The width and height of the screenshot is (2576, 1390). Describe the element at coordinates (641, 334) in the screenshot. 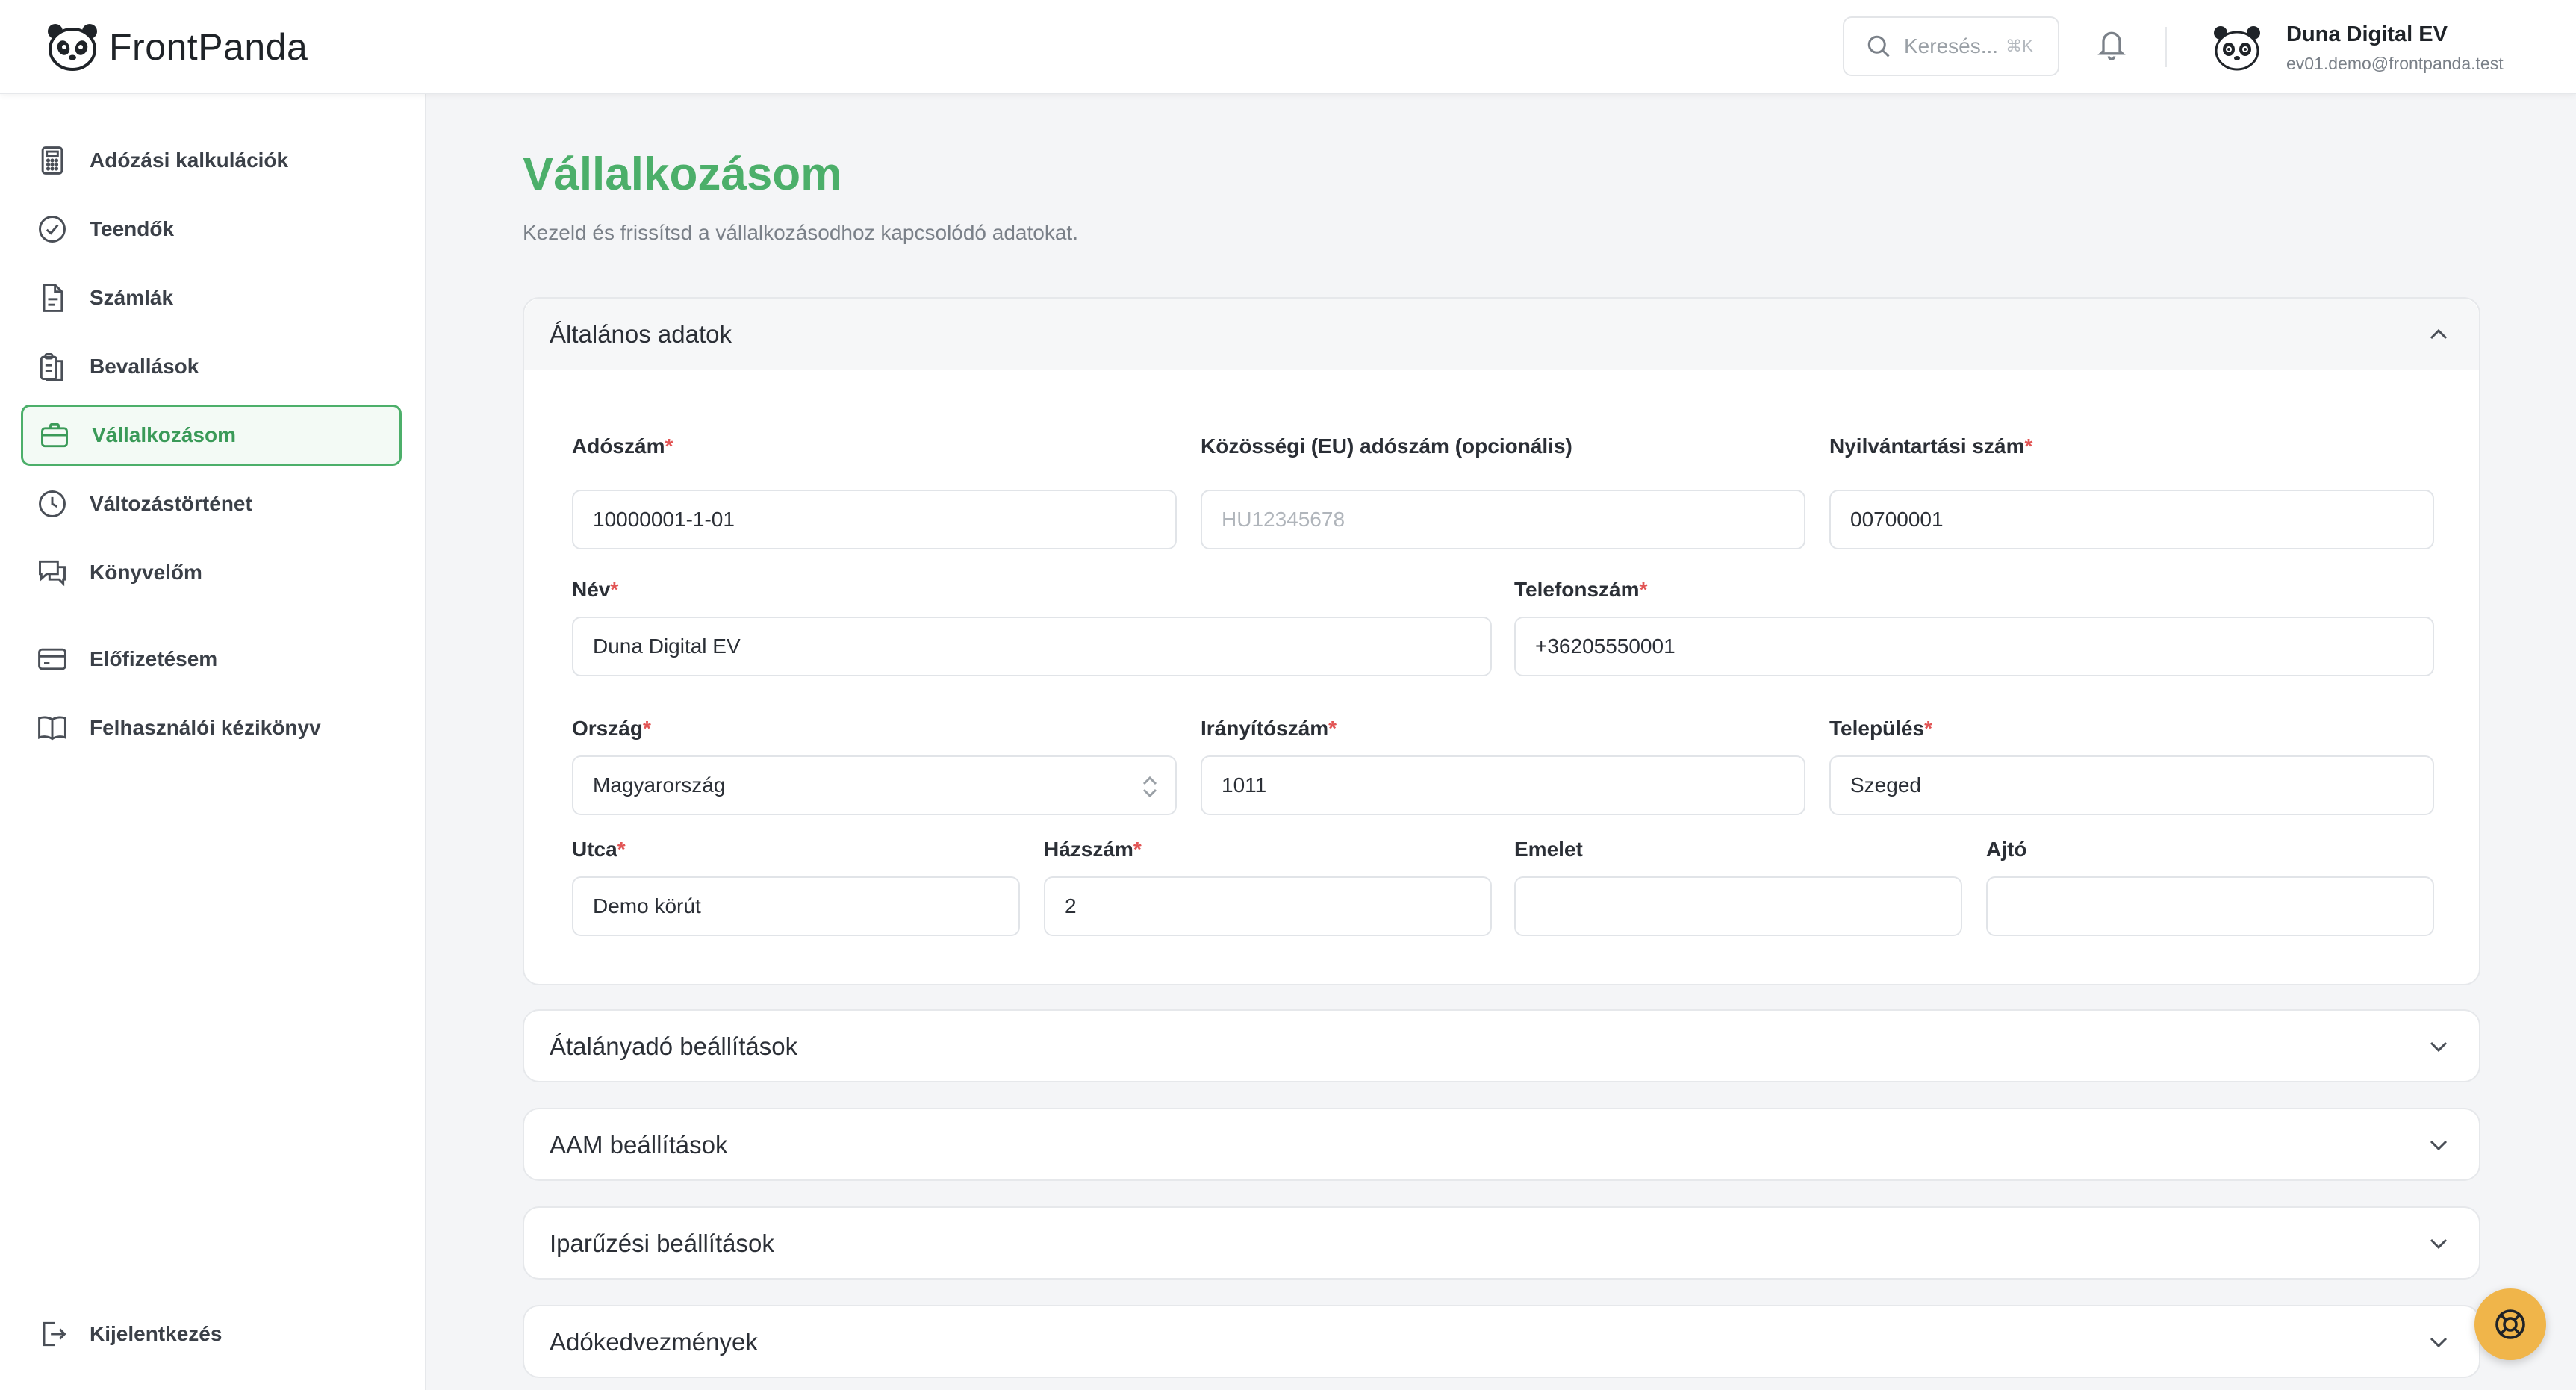

I see `card-title: Általános adatok` at that location.